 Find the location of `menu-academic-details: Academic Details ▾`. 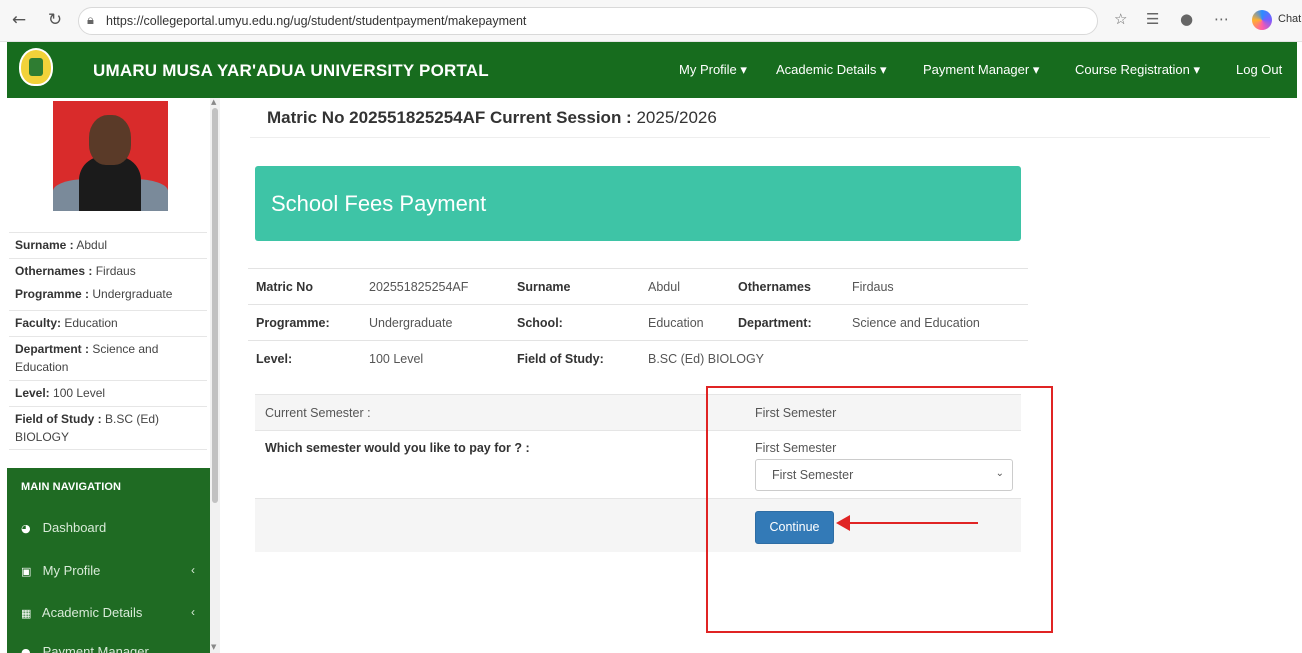

menu-academic-details: Academic Details ▾ is located at coordinates (831, 70).